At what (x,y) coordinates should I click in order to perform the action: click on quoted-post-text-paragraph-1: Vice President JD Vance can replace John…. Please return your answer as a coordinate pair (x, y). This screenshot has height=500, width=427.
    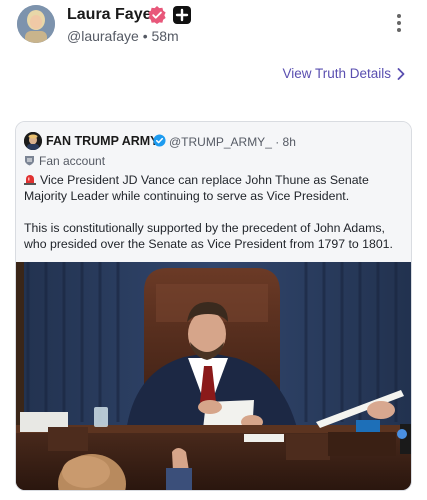
    Looking at the image, I should click on (216, 188).